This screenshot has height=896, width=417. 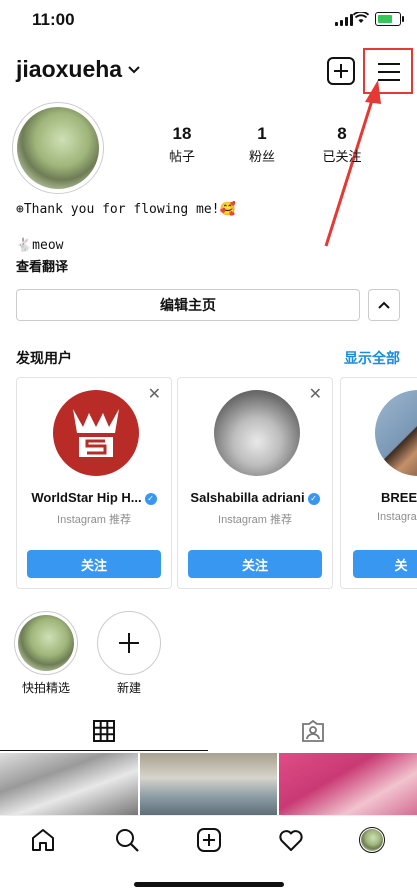 I want to click on wifi-icon, so click(x=361, y=17).